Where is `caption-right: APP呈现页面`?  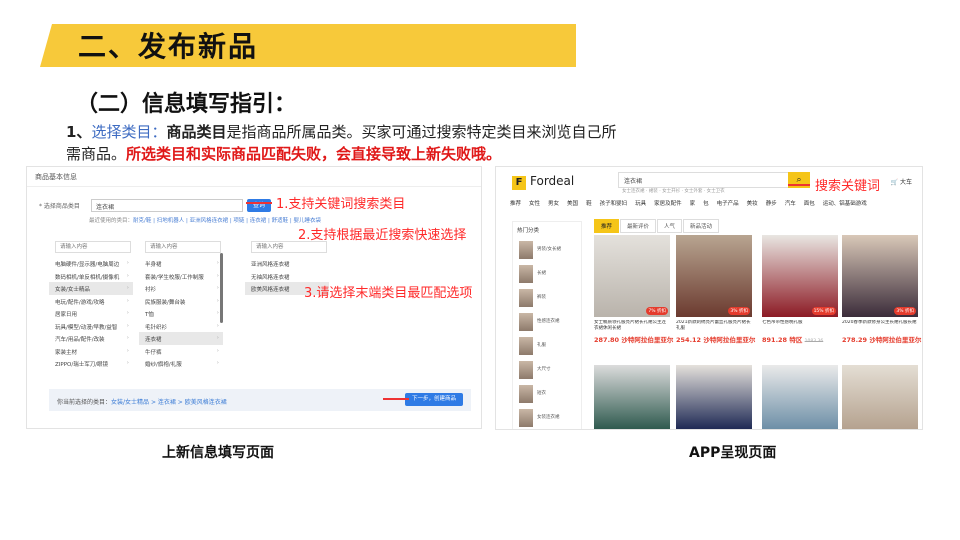
caption-right: APP呈现页面 is located at coordinates (733, 453).